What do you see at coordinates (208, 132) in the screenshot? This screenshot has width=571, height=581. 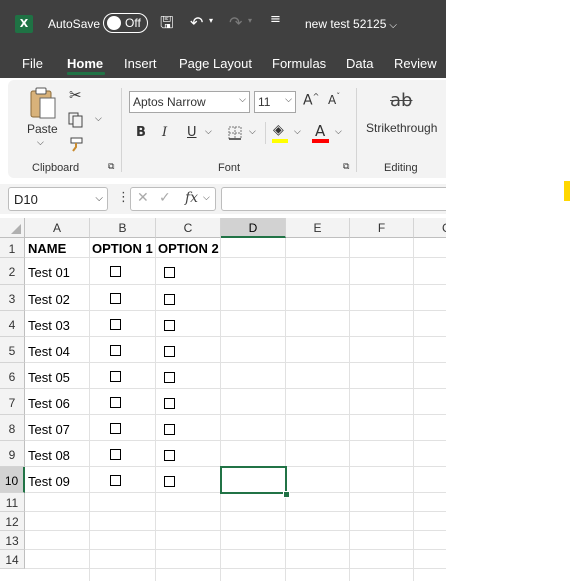 I see `underline-dropdown-icon: ⌵` at bounding box center [208, 132].